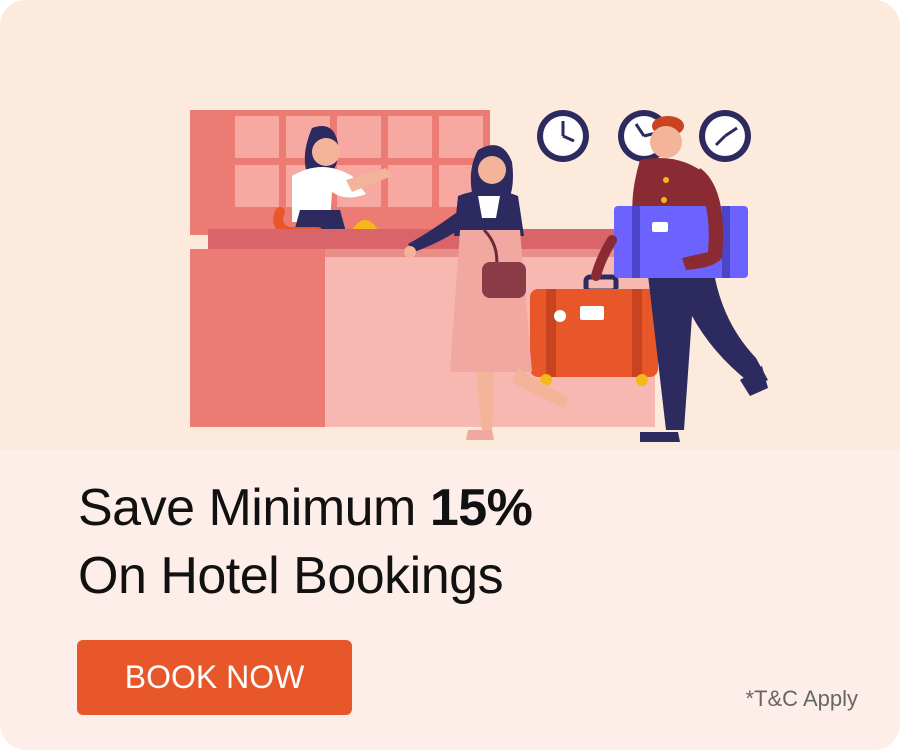 This screenshot has height=750, width=900. Describe the element at coordinates (254, 508) in the screenshot. I see `headline-prefix: Save Minimum` at that location.